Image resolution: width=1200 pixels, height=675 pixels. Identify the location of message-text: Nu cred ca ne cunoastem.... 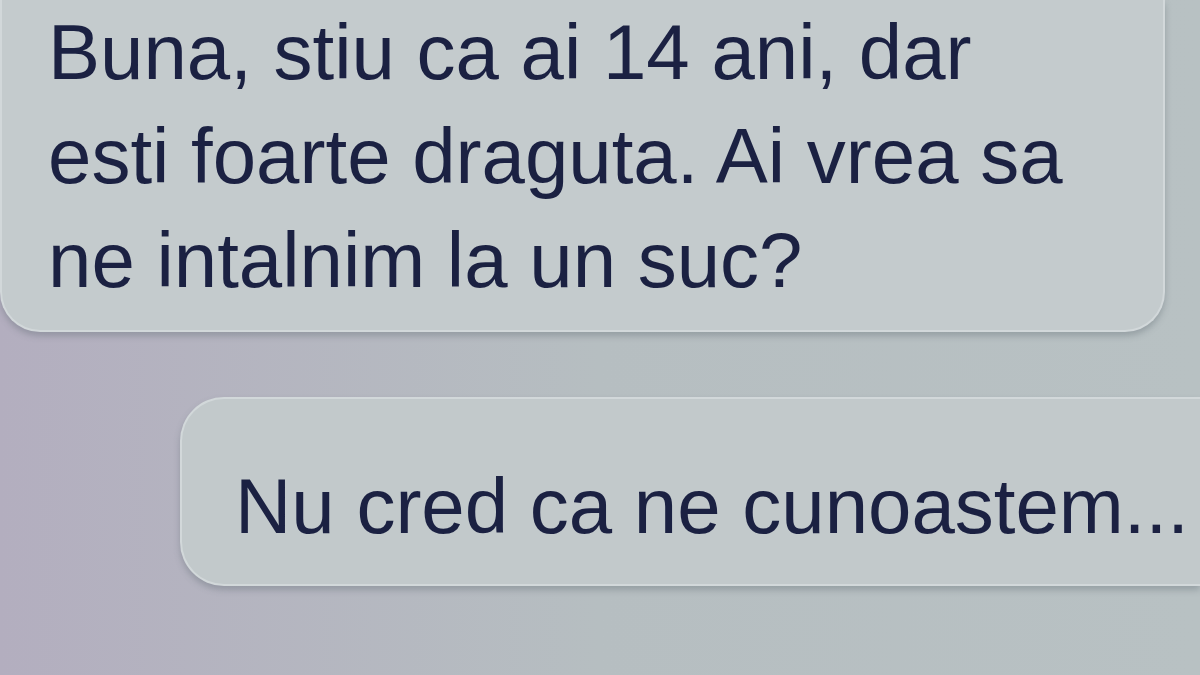
(712, 506).